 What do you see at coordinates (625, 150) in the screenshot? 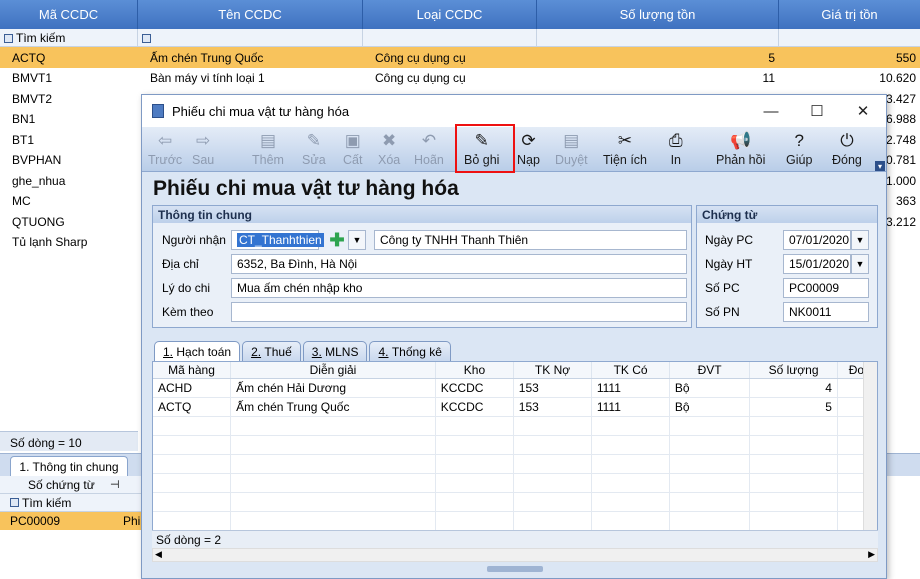
I see `toolbar-button-10: ✂ Tiện ích` at bounding box center [625, 150].